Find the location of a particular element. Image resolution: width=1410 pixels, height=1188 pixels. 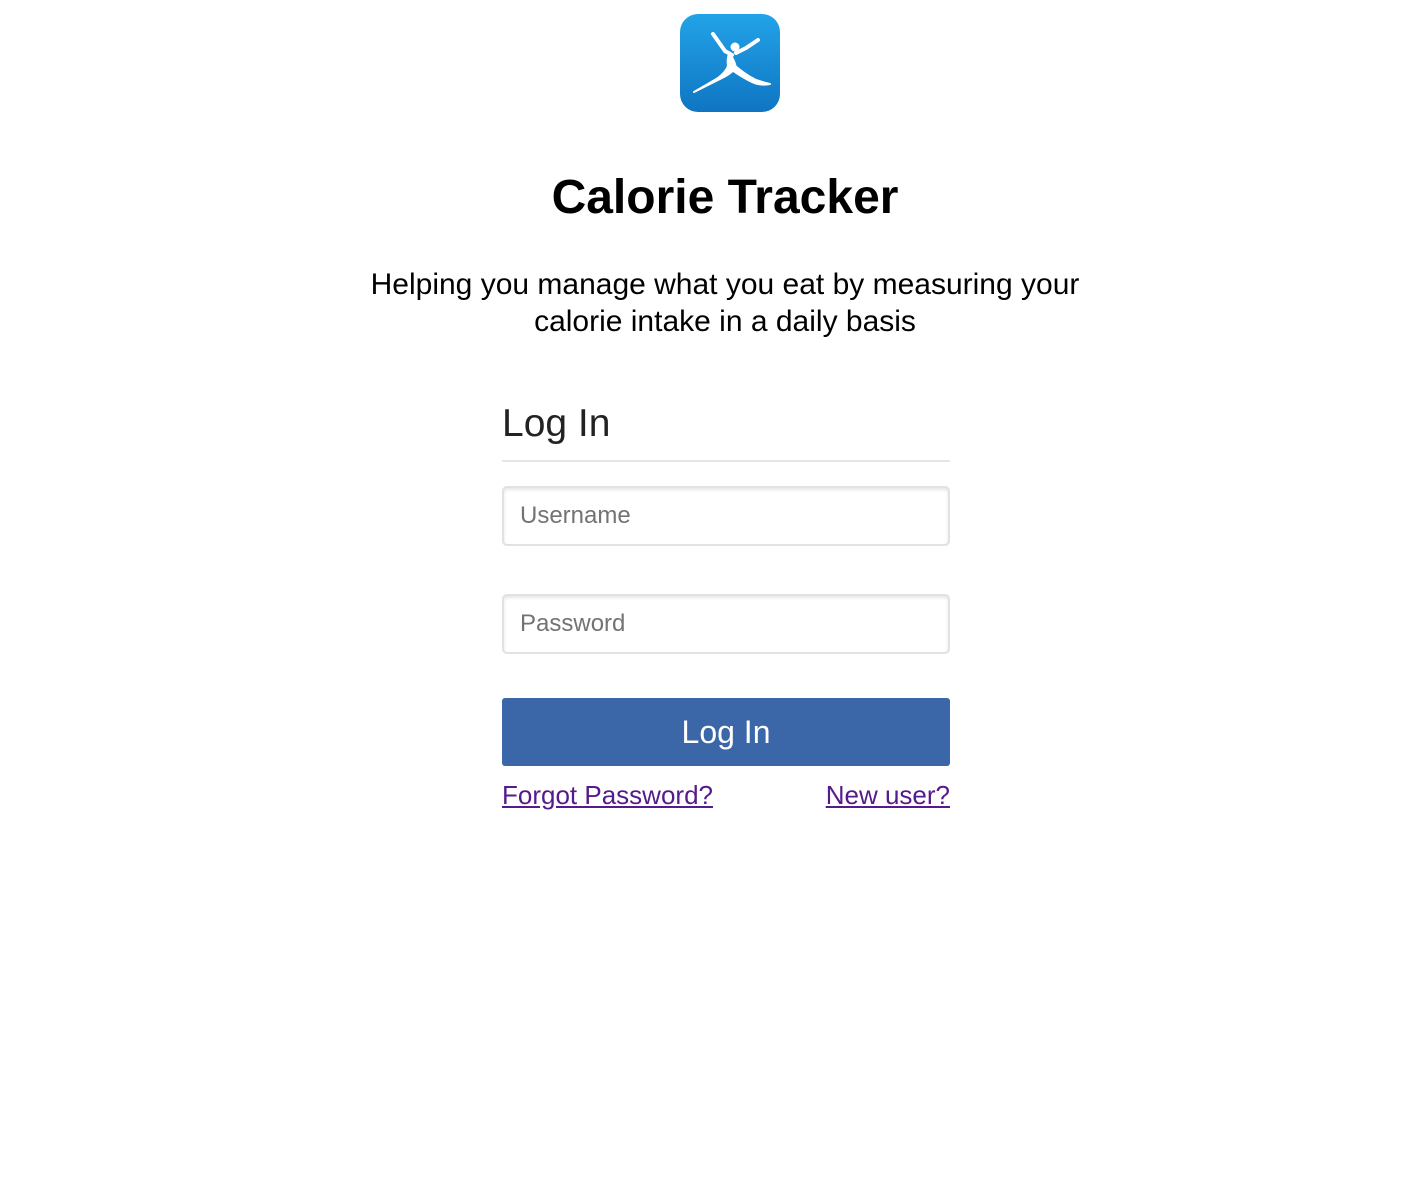

login-form: Log In Log In Forgot Password? New user? is located at coordinates (726, 603).